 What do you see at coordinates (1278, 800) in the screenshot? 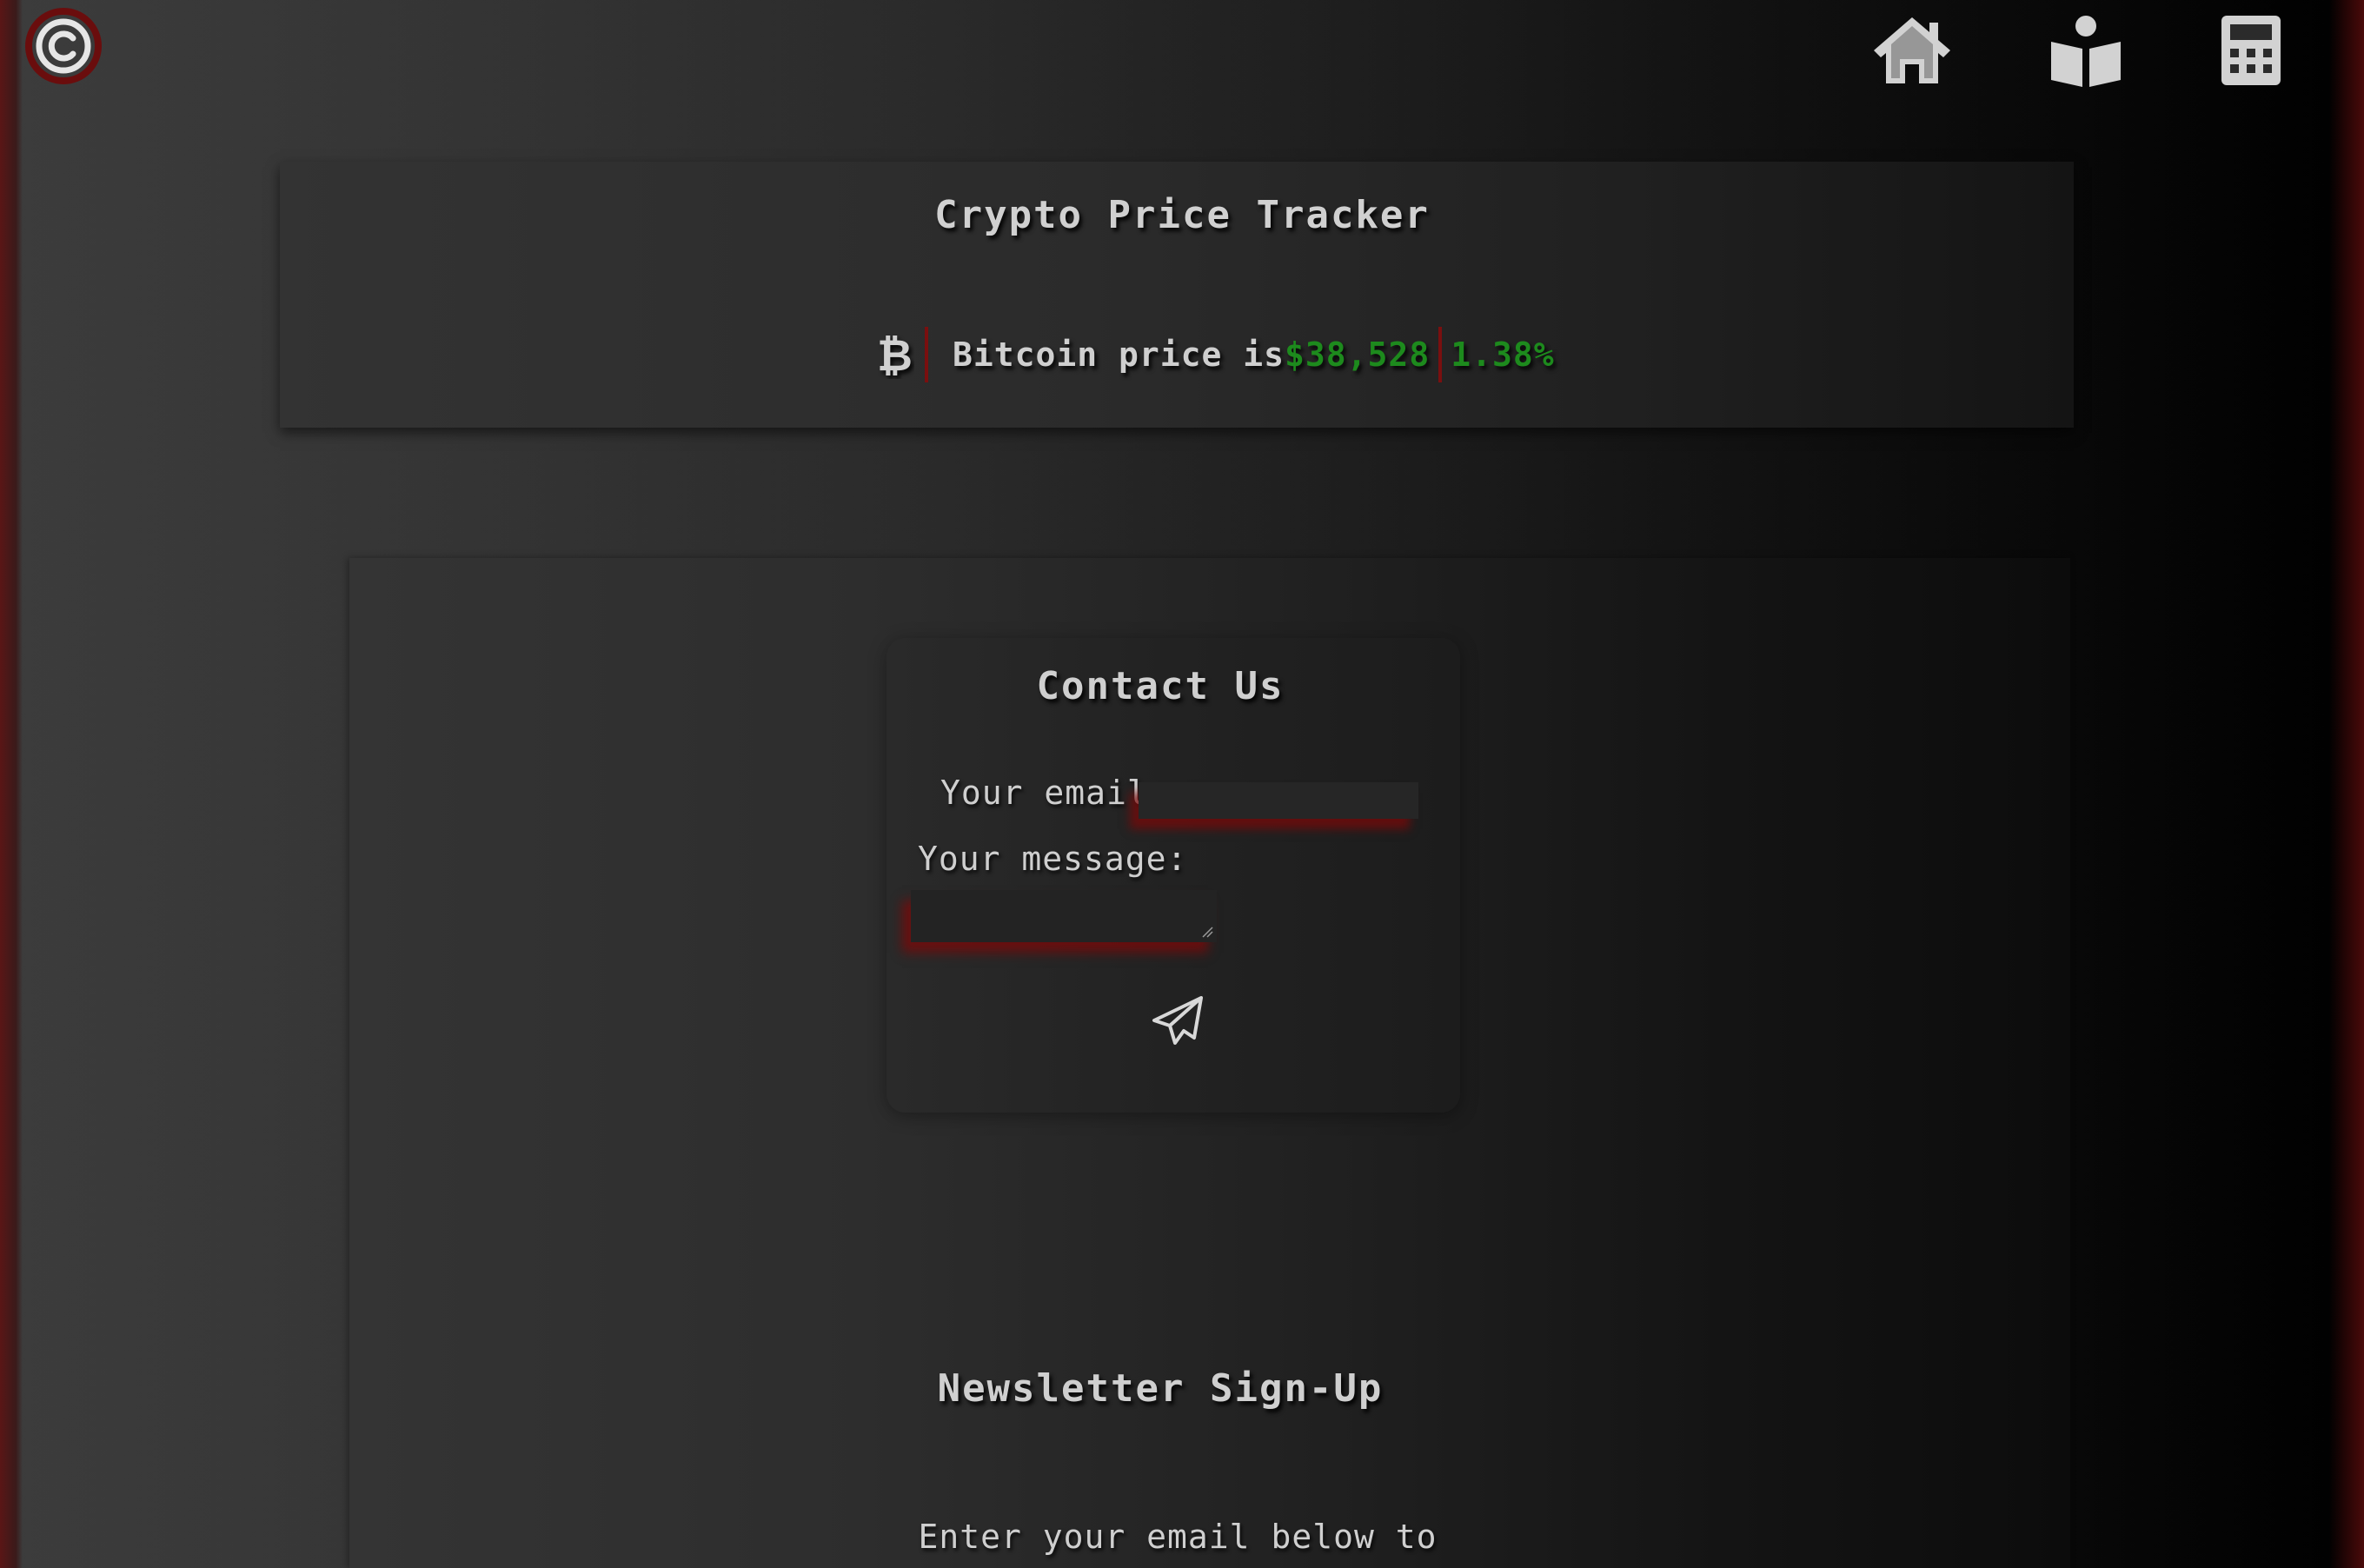
I see `email-field` at bounding box center [1278, 800].